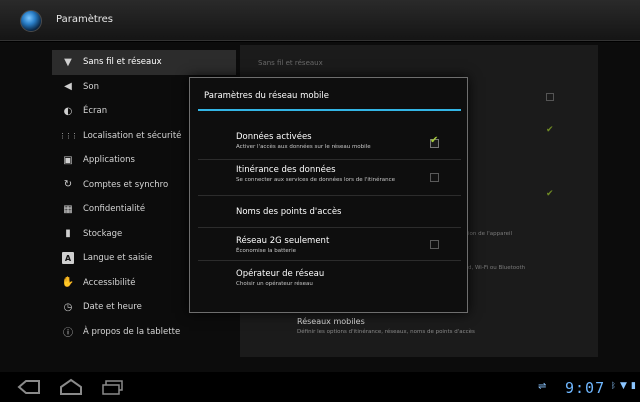 The height and width of the screenshot is (402, 640). What do you see at coordinates (320, 387) in the screenshot?
I see `system-bar: ⇌ 9:07 ᛒ ▼ ▮` at bounding box center [320, 387].